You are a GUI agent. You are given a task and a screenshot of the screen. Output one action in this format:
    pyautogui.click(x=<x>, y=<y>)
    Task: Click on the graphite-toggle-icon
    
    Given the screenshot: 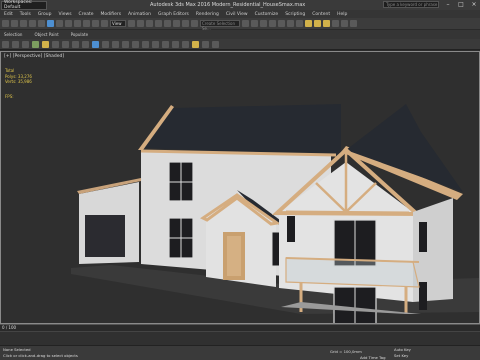 What is the action you would take?
    pyautogui.click(x=272, y=23)
    